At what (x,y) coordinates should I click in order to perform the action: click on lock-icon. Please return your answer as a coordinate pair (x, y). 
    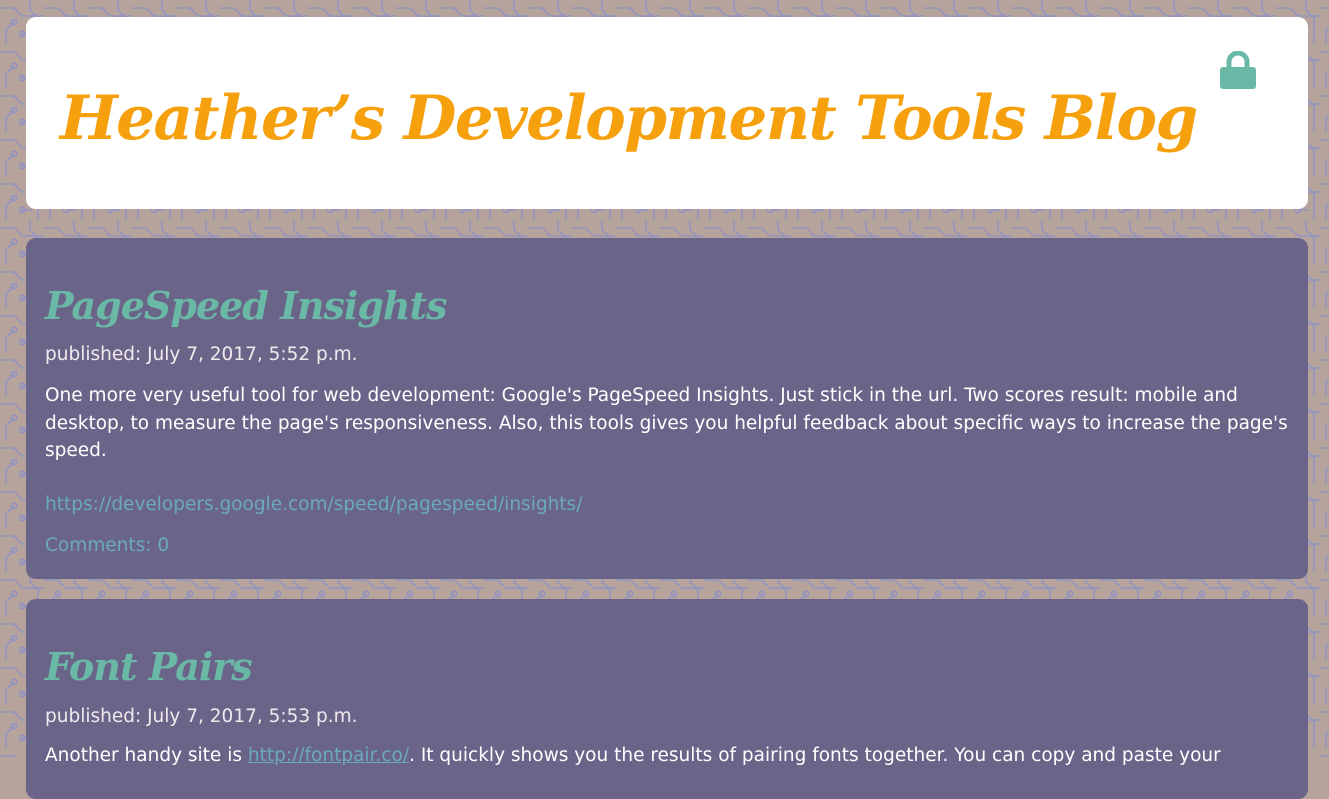
    Looking at the image, I should click on (1238, 71).